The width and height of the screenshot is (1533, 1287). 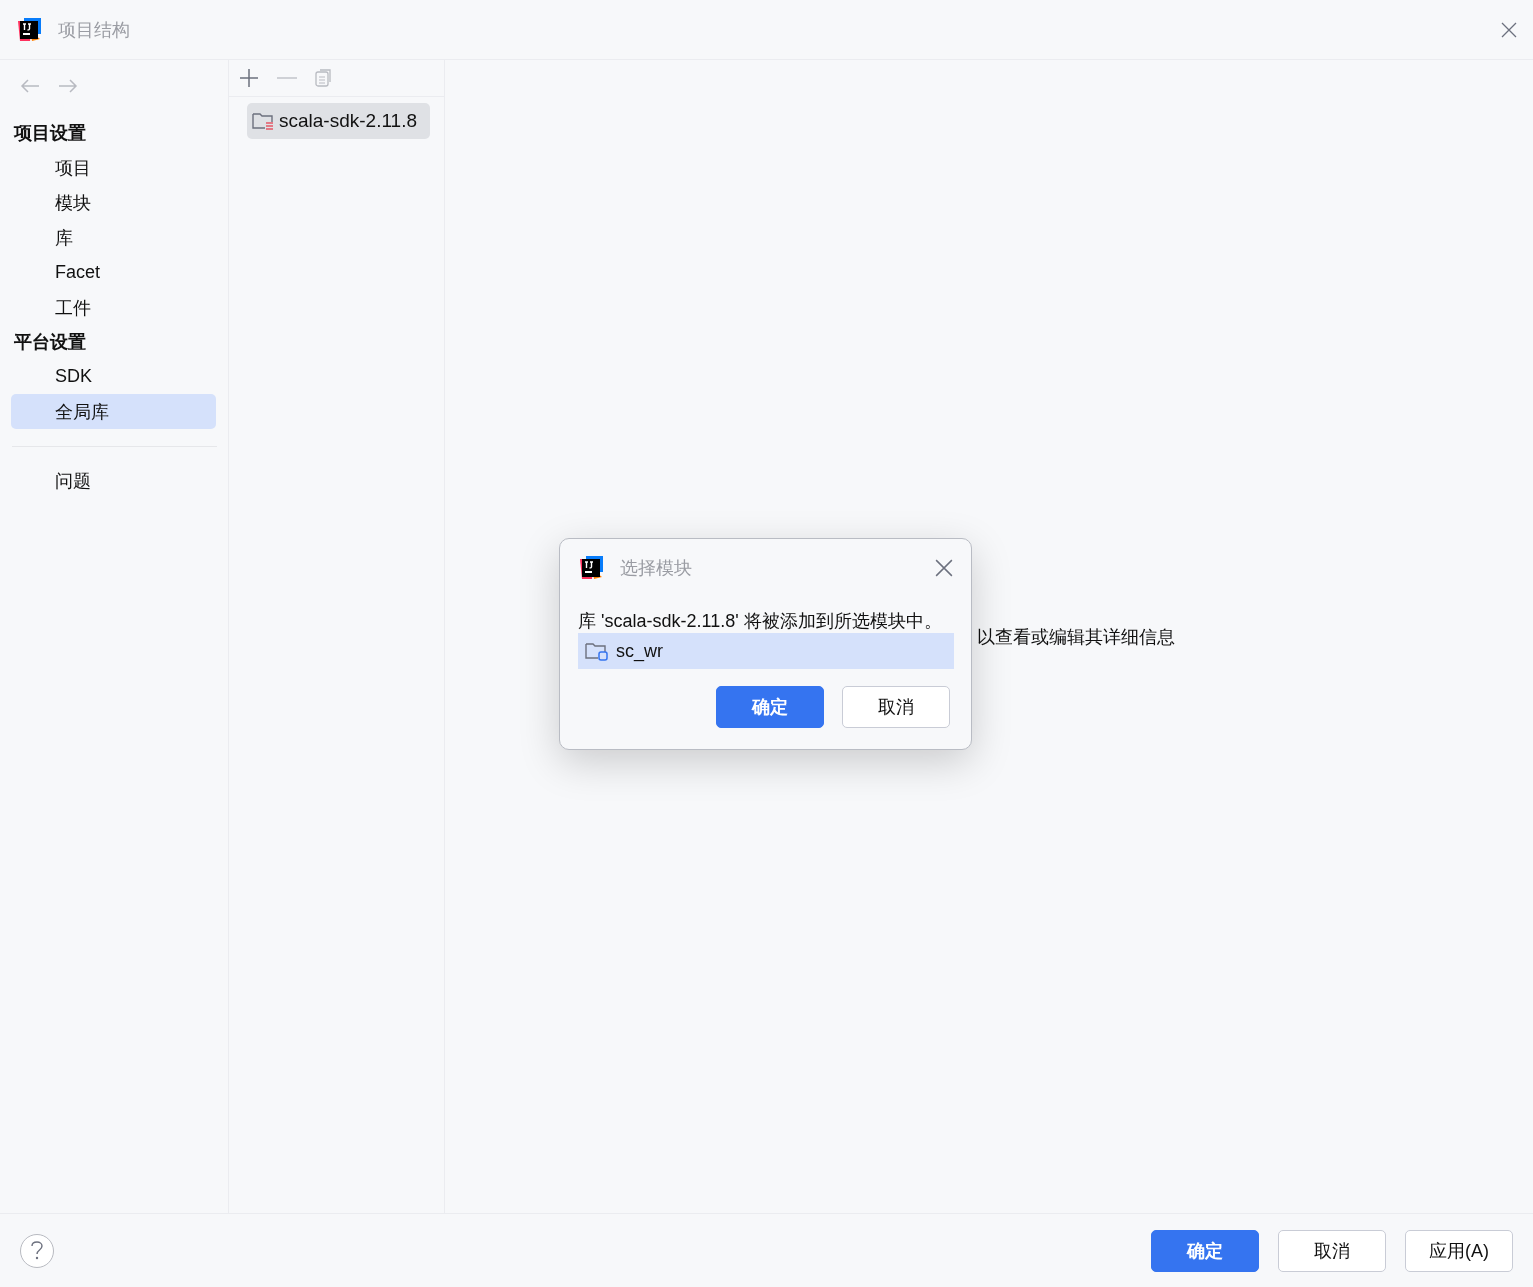 I want to click on sidebar-item: 库, so click(x=113, y=237).